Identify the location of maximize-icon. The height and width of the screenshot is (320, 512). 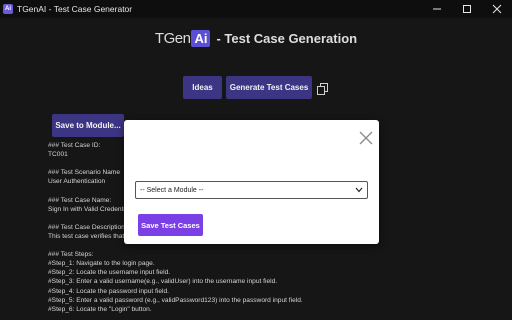
(467, 9).